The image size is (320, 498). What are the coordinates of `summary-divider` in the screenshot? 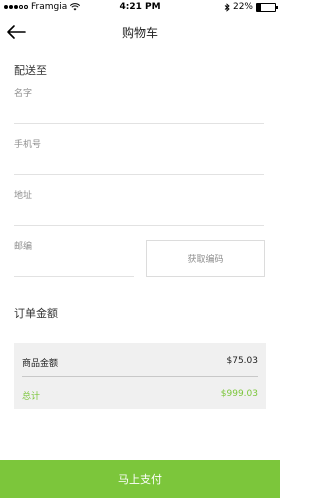 It's located at (140, 376).